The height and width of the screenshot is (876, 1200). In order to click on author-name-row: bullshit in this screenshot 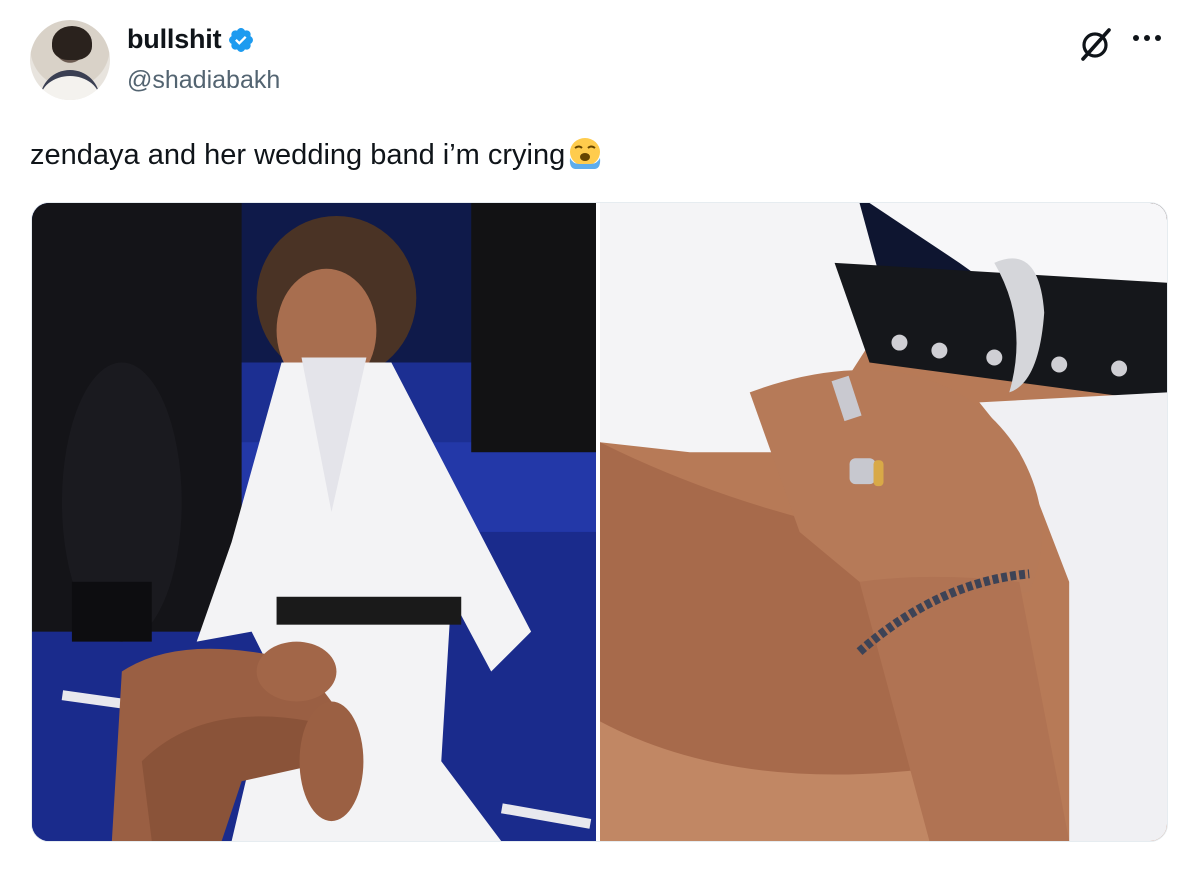, I will do `click(191, 39)`.